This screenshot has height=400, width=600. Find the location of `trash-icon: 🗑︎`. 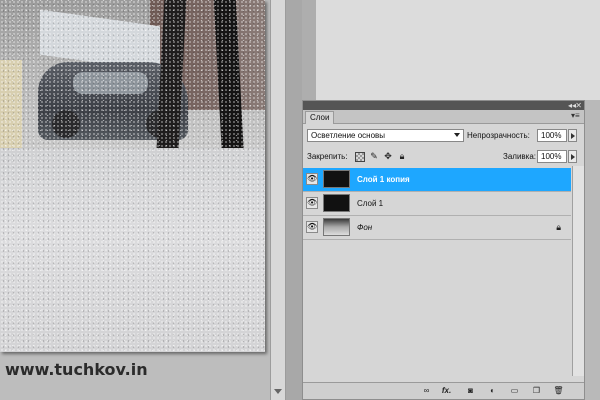

trash-icon: 🗑︎ is located at coordinates (558, 390).